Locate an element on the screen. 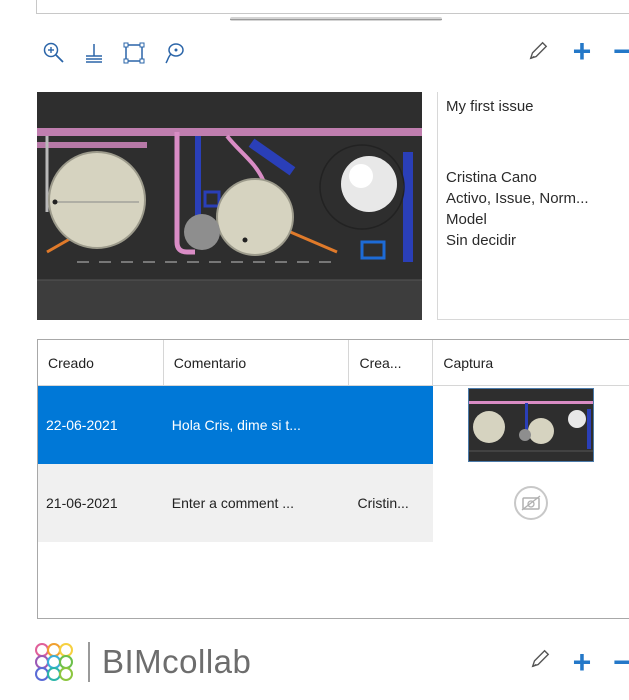 This screenshot has width=629, height=700. issue-toolbar: + − is located at coordinates (577, 51).